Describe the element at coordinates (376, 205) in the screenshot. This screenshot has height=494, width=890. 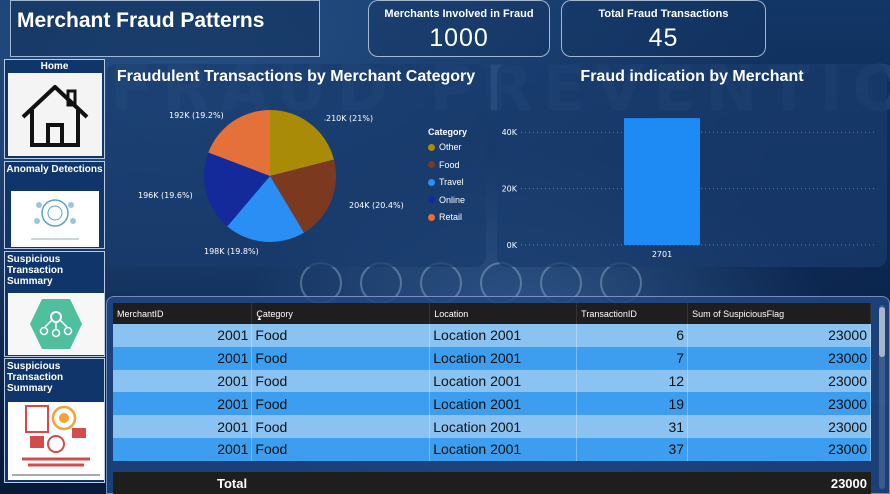
I see `pie-label-food: 204K (20.4%)` at that location.